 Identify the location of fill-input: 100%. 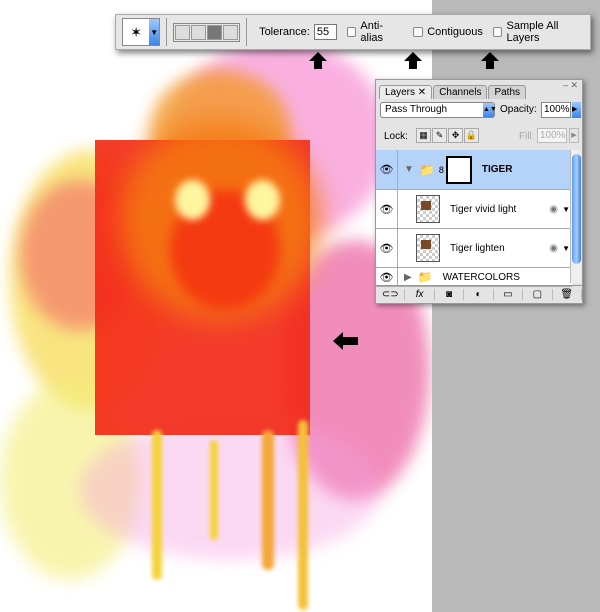
(552, 135).